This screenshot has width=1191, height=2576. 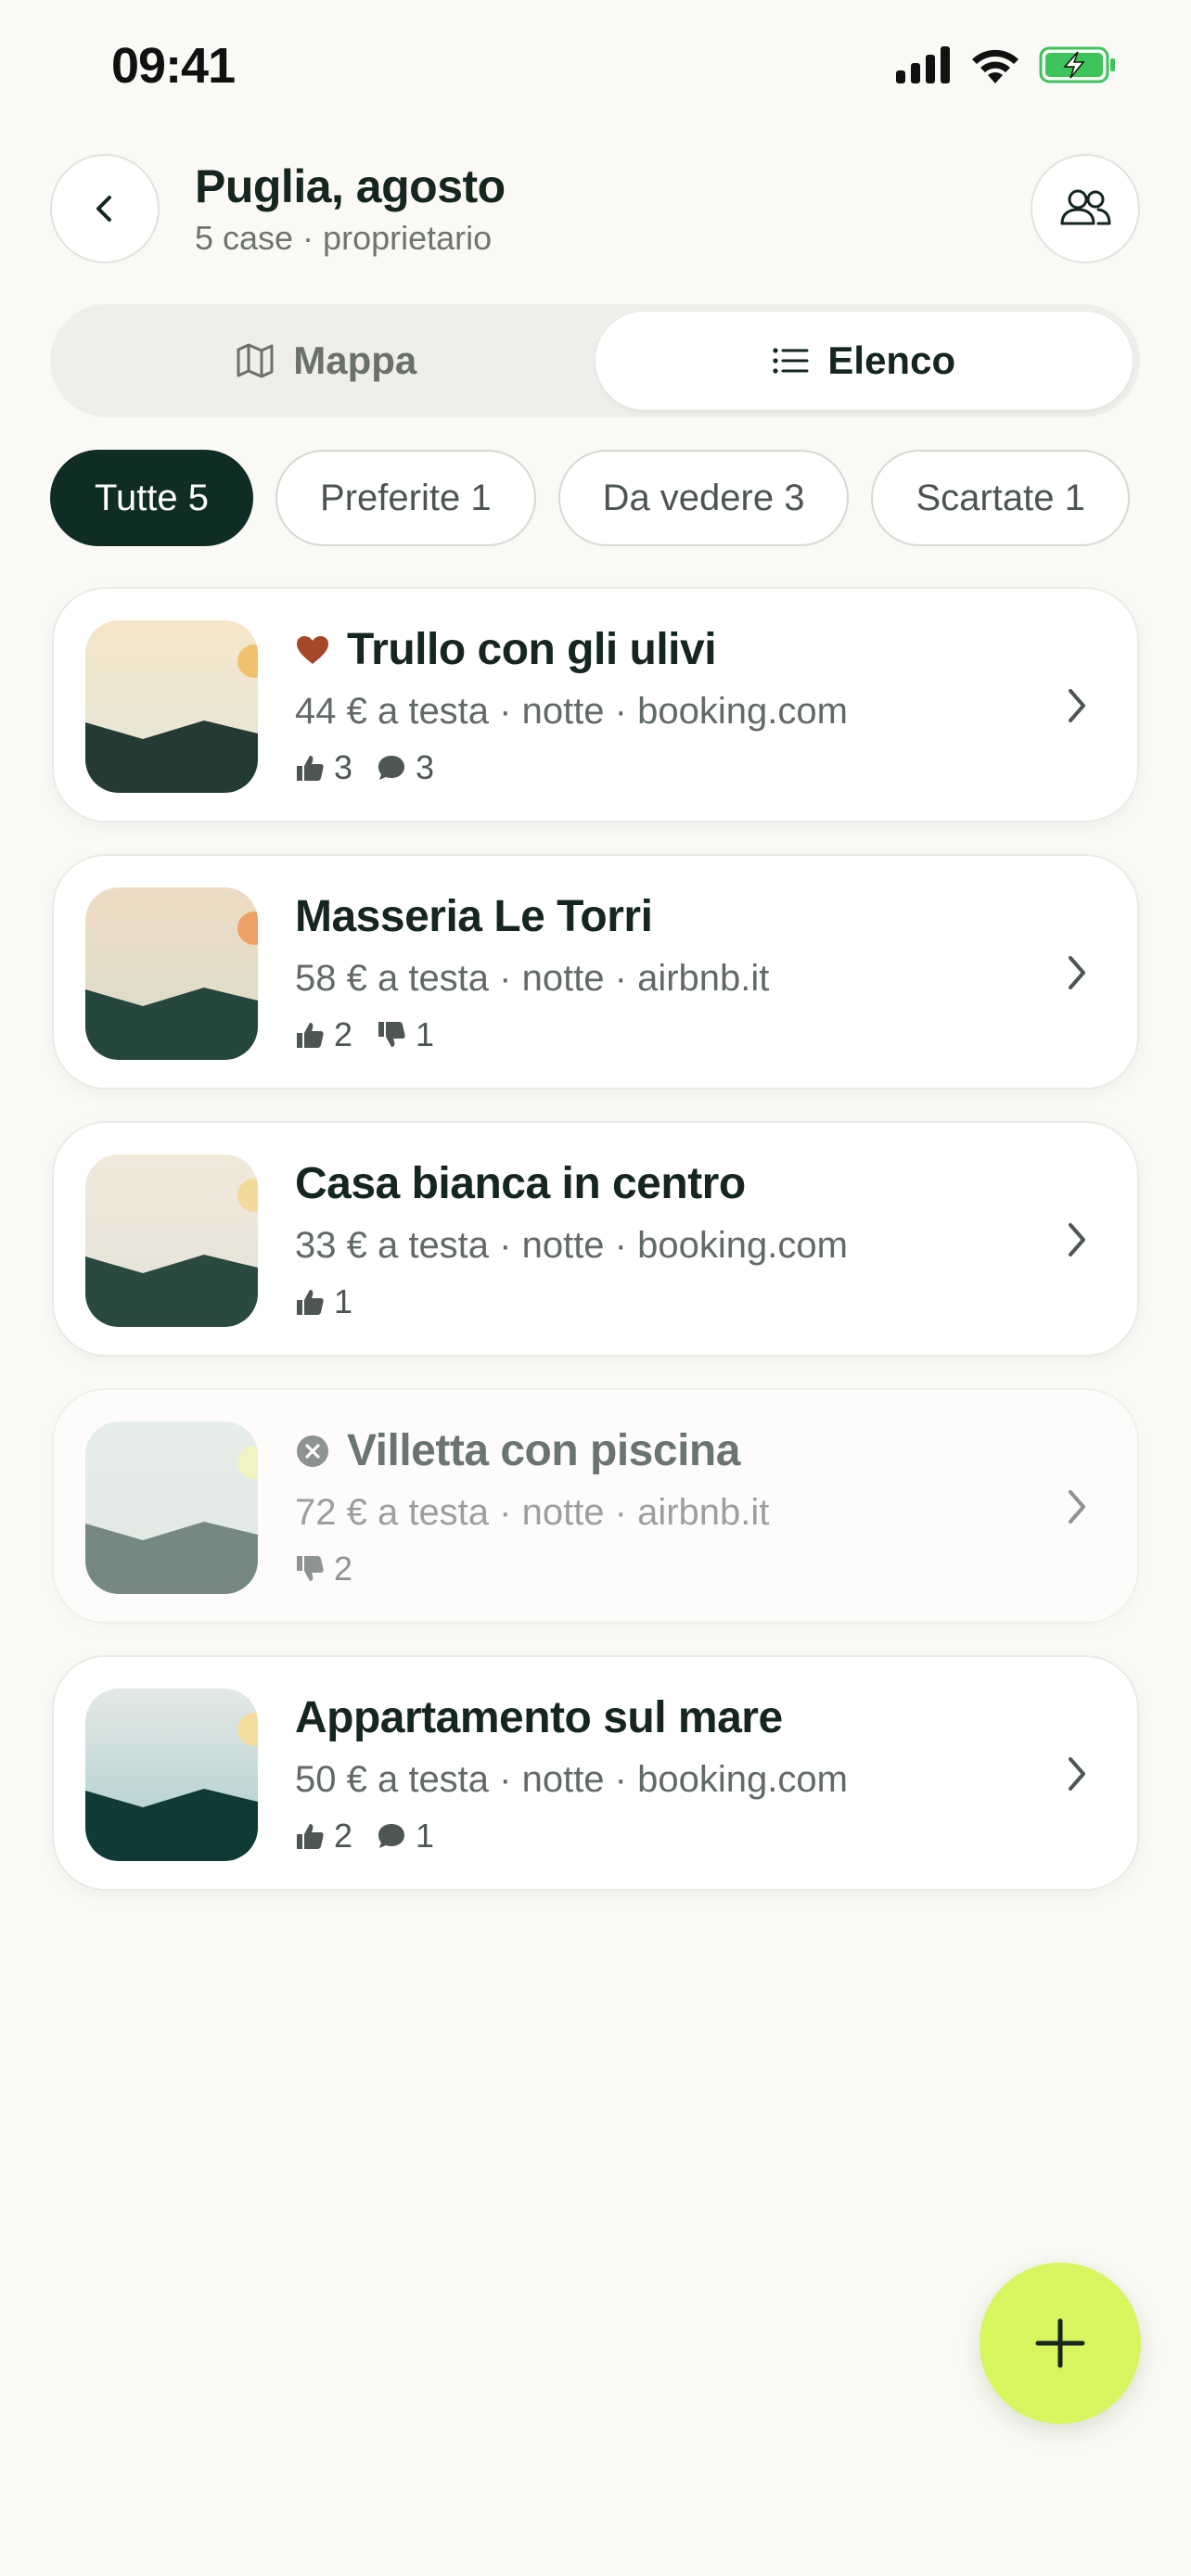 What do you see at coordinates (532, 649) in the screenshot?
I see `listing-title: Trullo con gli ulivi` at bounding box center [532, 649].